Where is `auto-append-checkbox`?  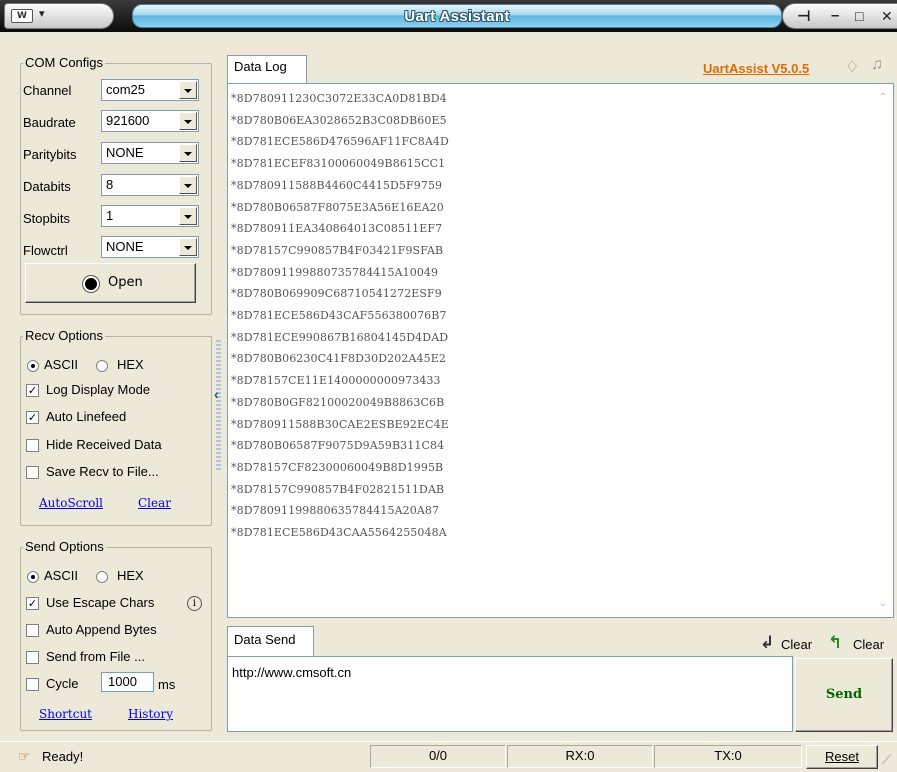
auto-append-checkbox is located at coordinates (32, 630).